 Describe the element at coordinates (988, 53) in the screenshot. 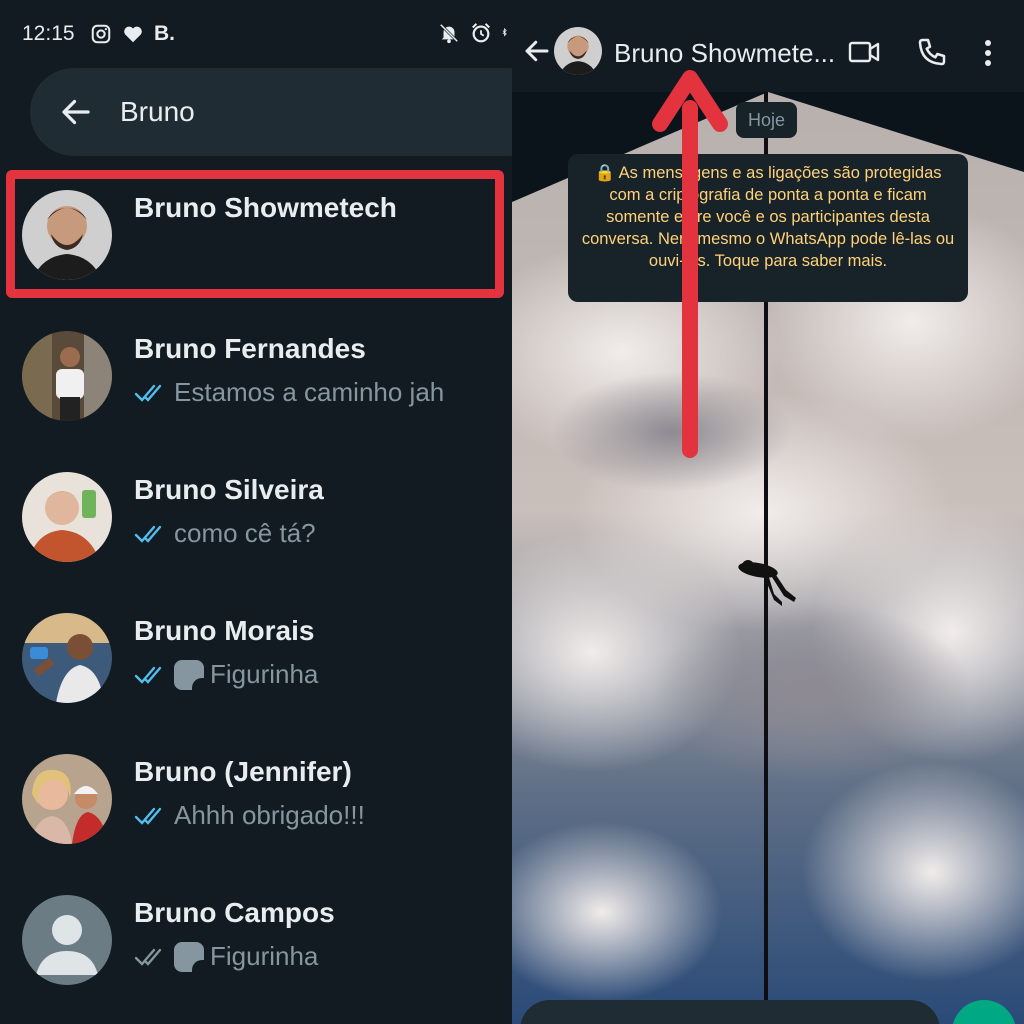

I see `more-vert-icon` at that location.